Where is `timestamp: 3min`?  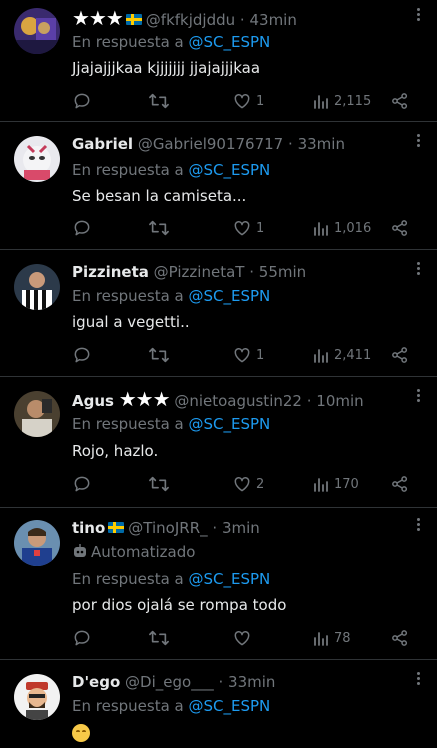
timestamp: 3min is located at coordinates (241, 528).